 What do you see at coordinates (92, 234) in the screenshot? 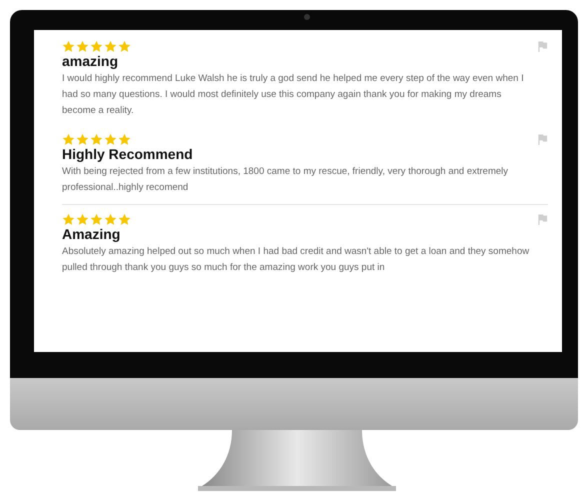
I see `review-title: Amazing` at bounding box center [92, 234].